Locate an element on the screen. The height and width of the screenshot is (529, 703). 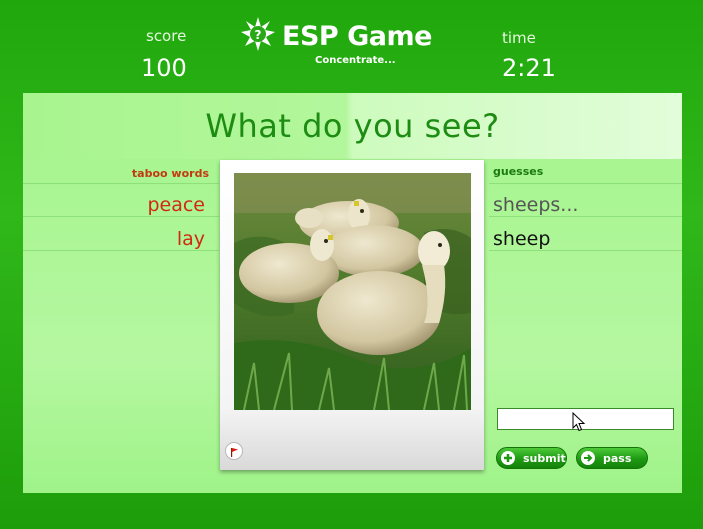
submit-label: submit is located at coordinates (544, 458).